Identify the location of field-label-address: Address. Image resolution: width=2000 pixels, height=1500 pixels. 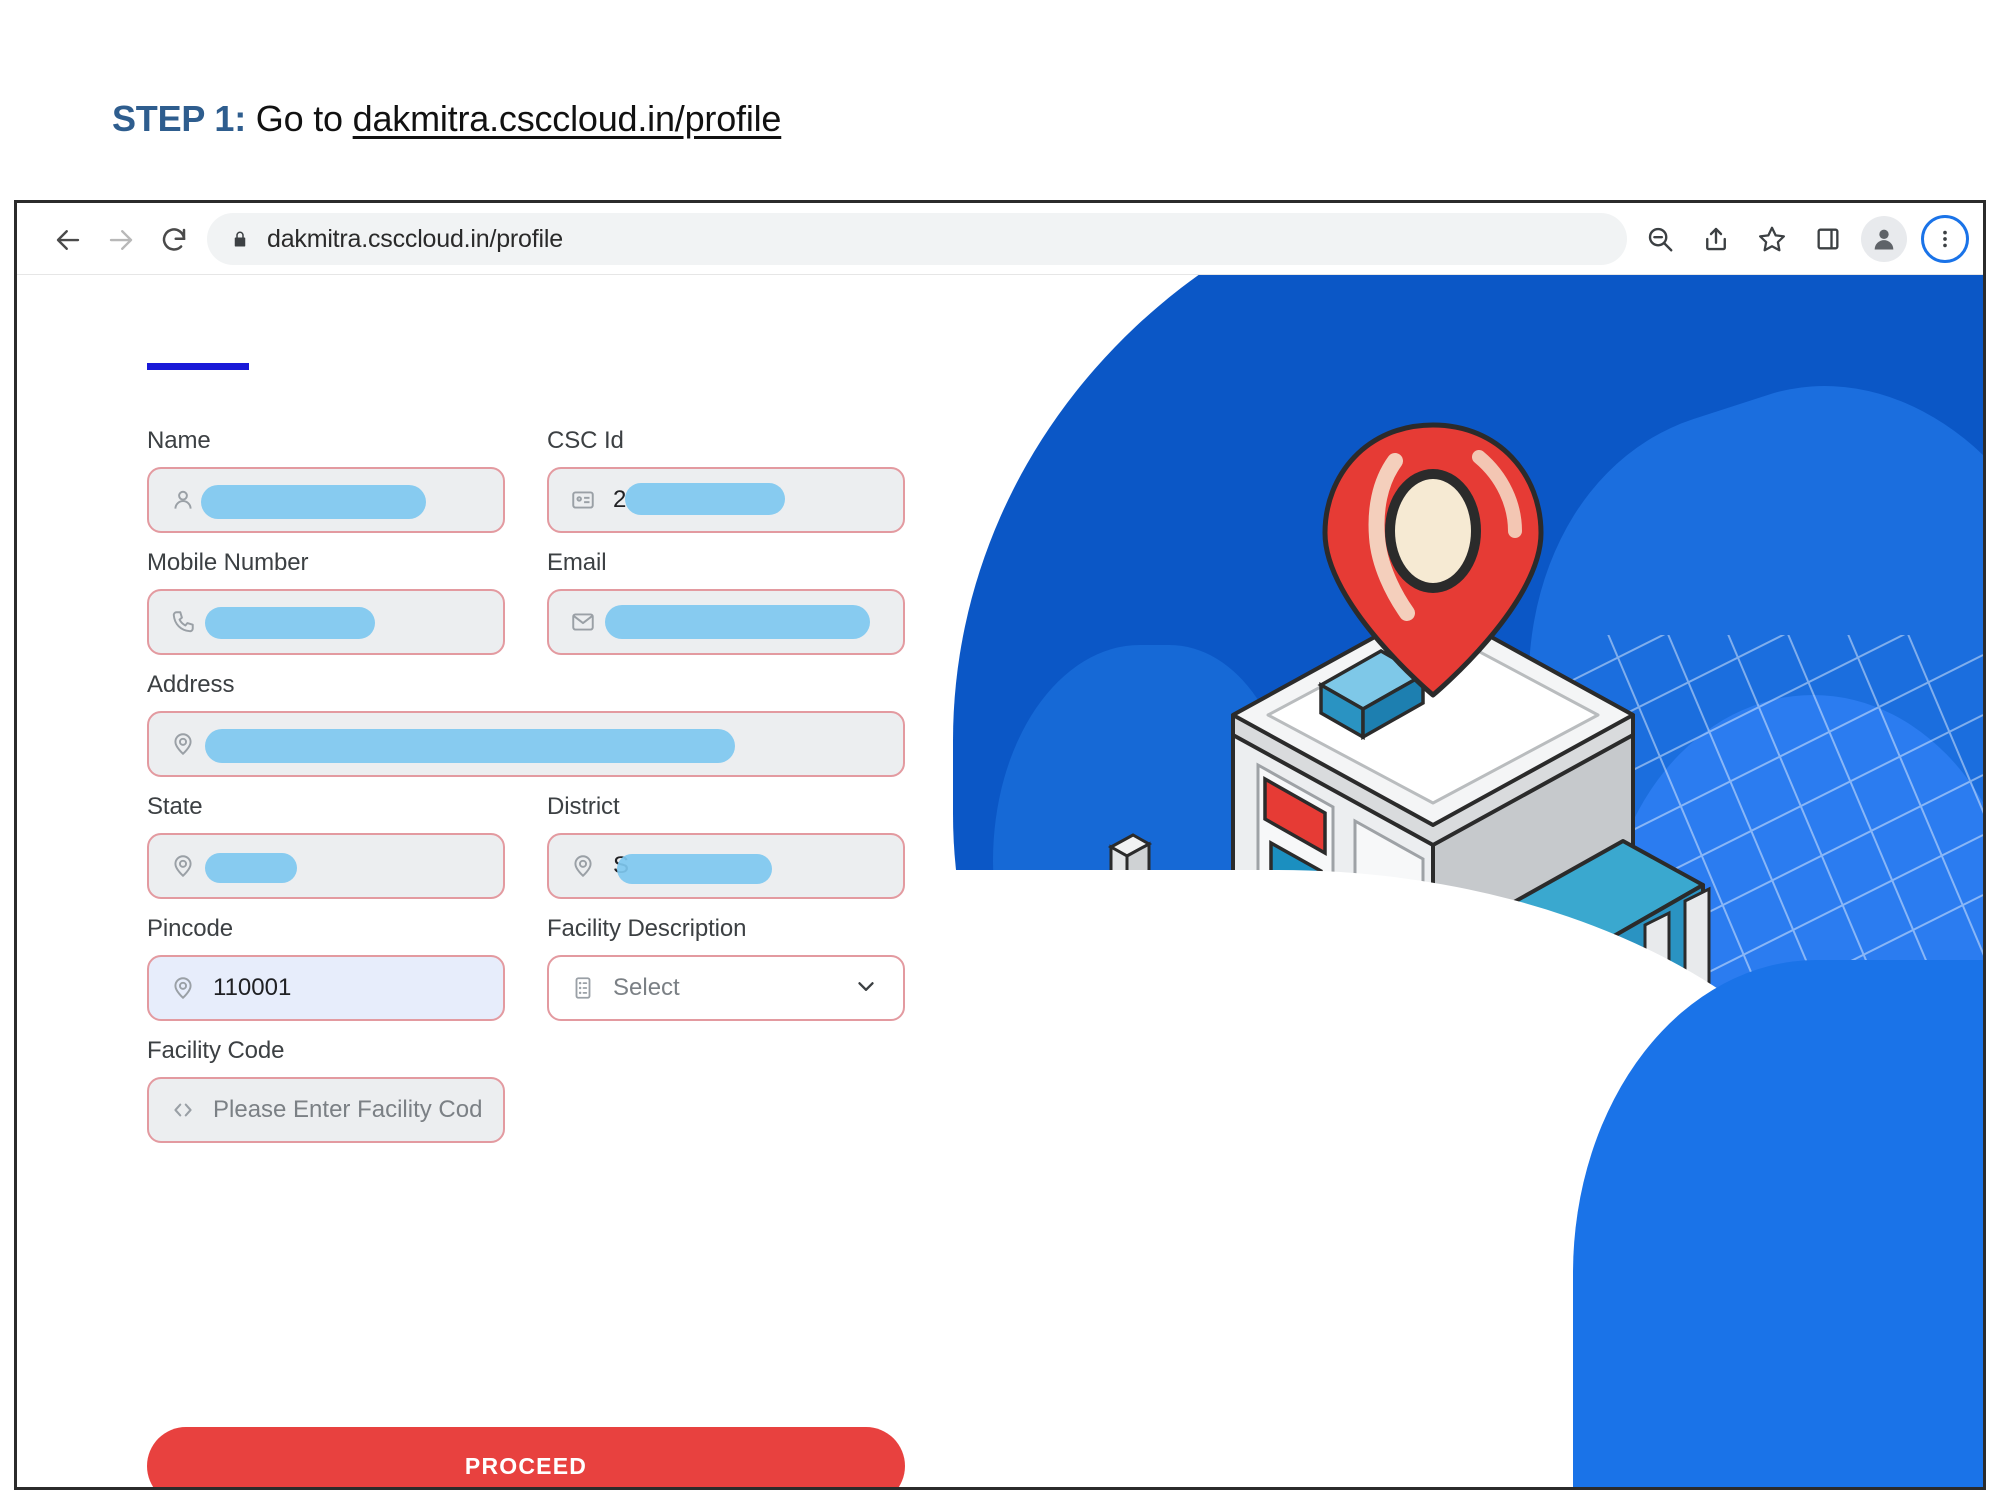
(191, 684).